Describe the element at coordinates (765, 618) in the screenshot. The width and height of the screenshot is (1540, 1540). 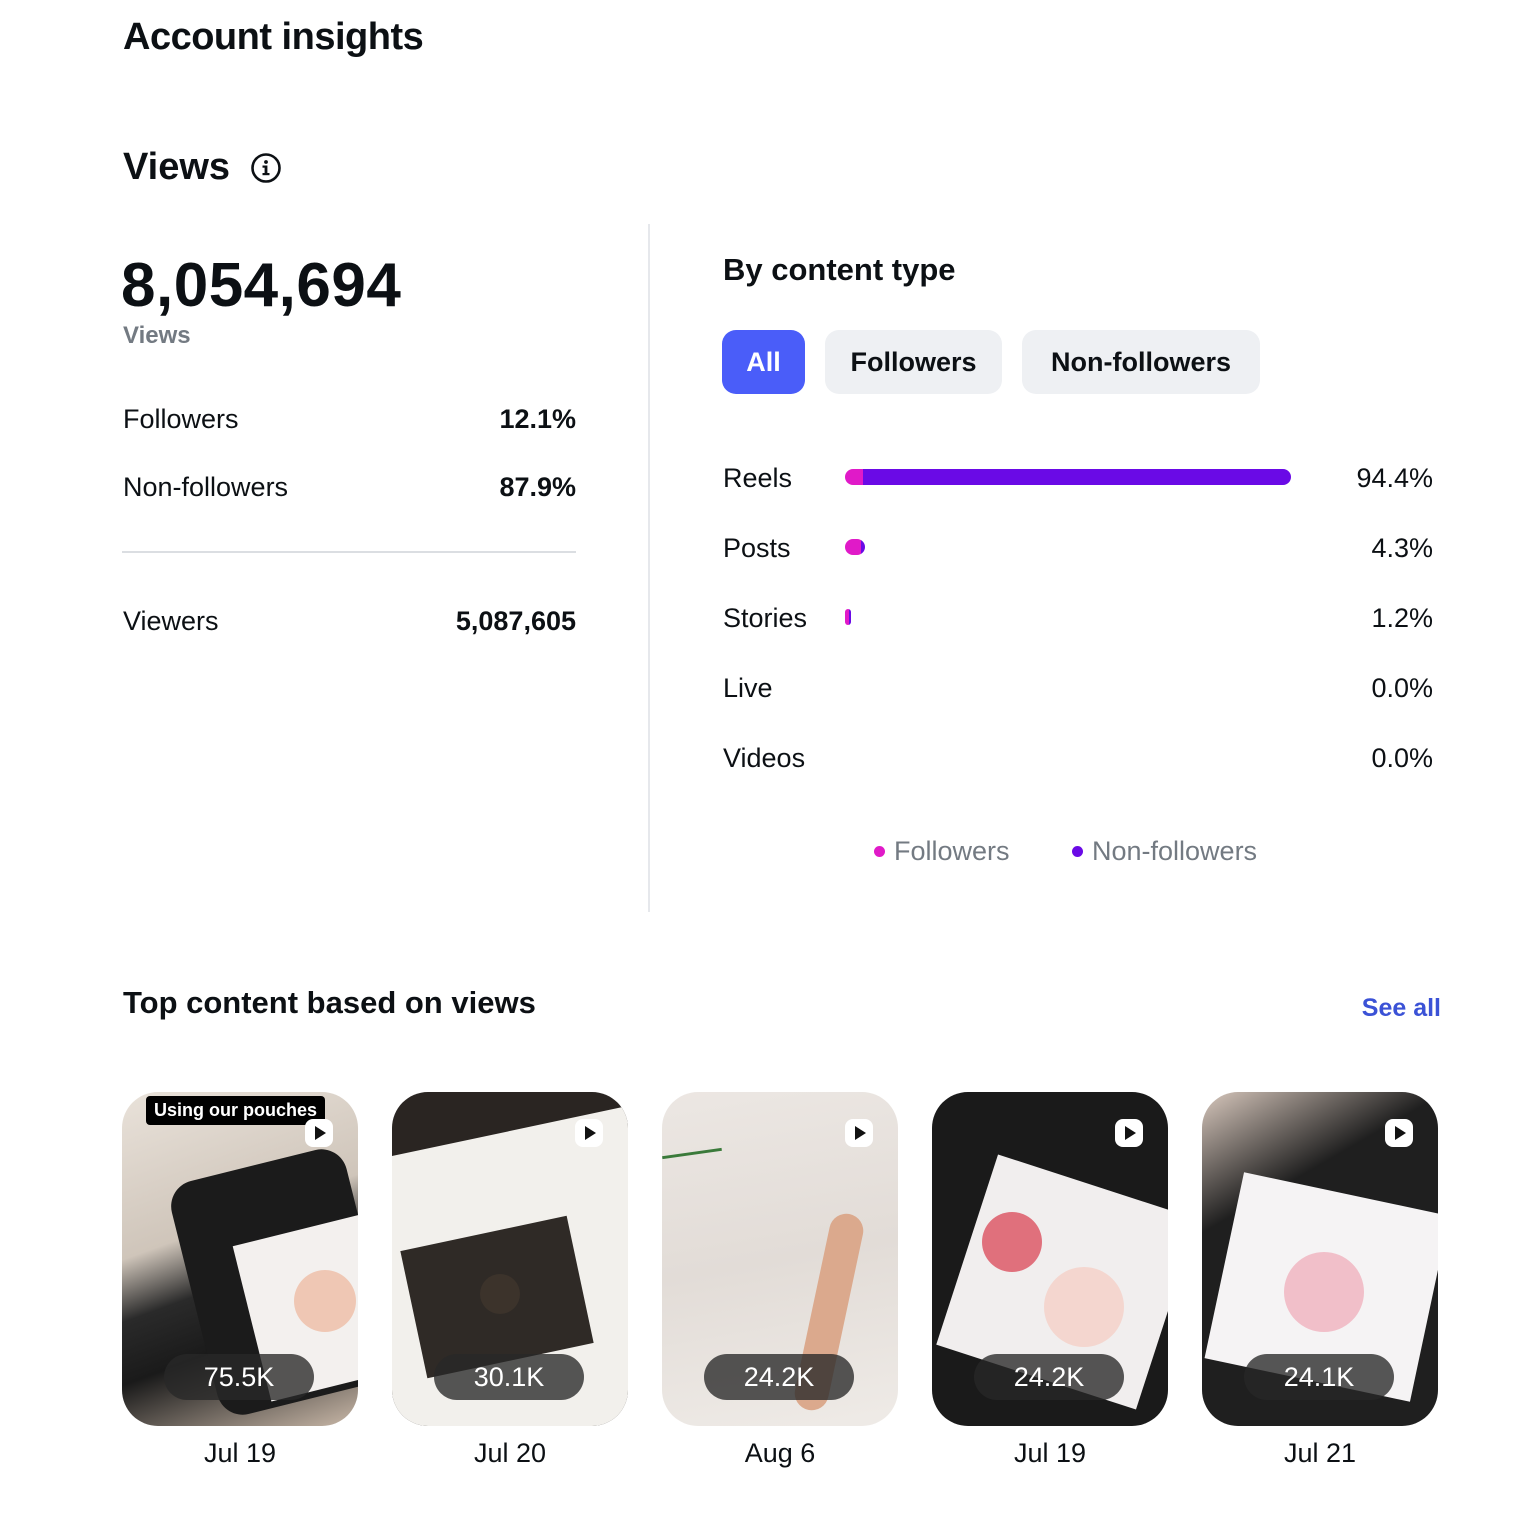
I see `content-type-label-stories: Stories` at that location.